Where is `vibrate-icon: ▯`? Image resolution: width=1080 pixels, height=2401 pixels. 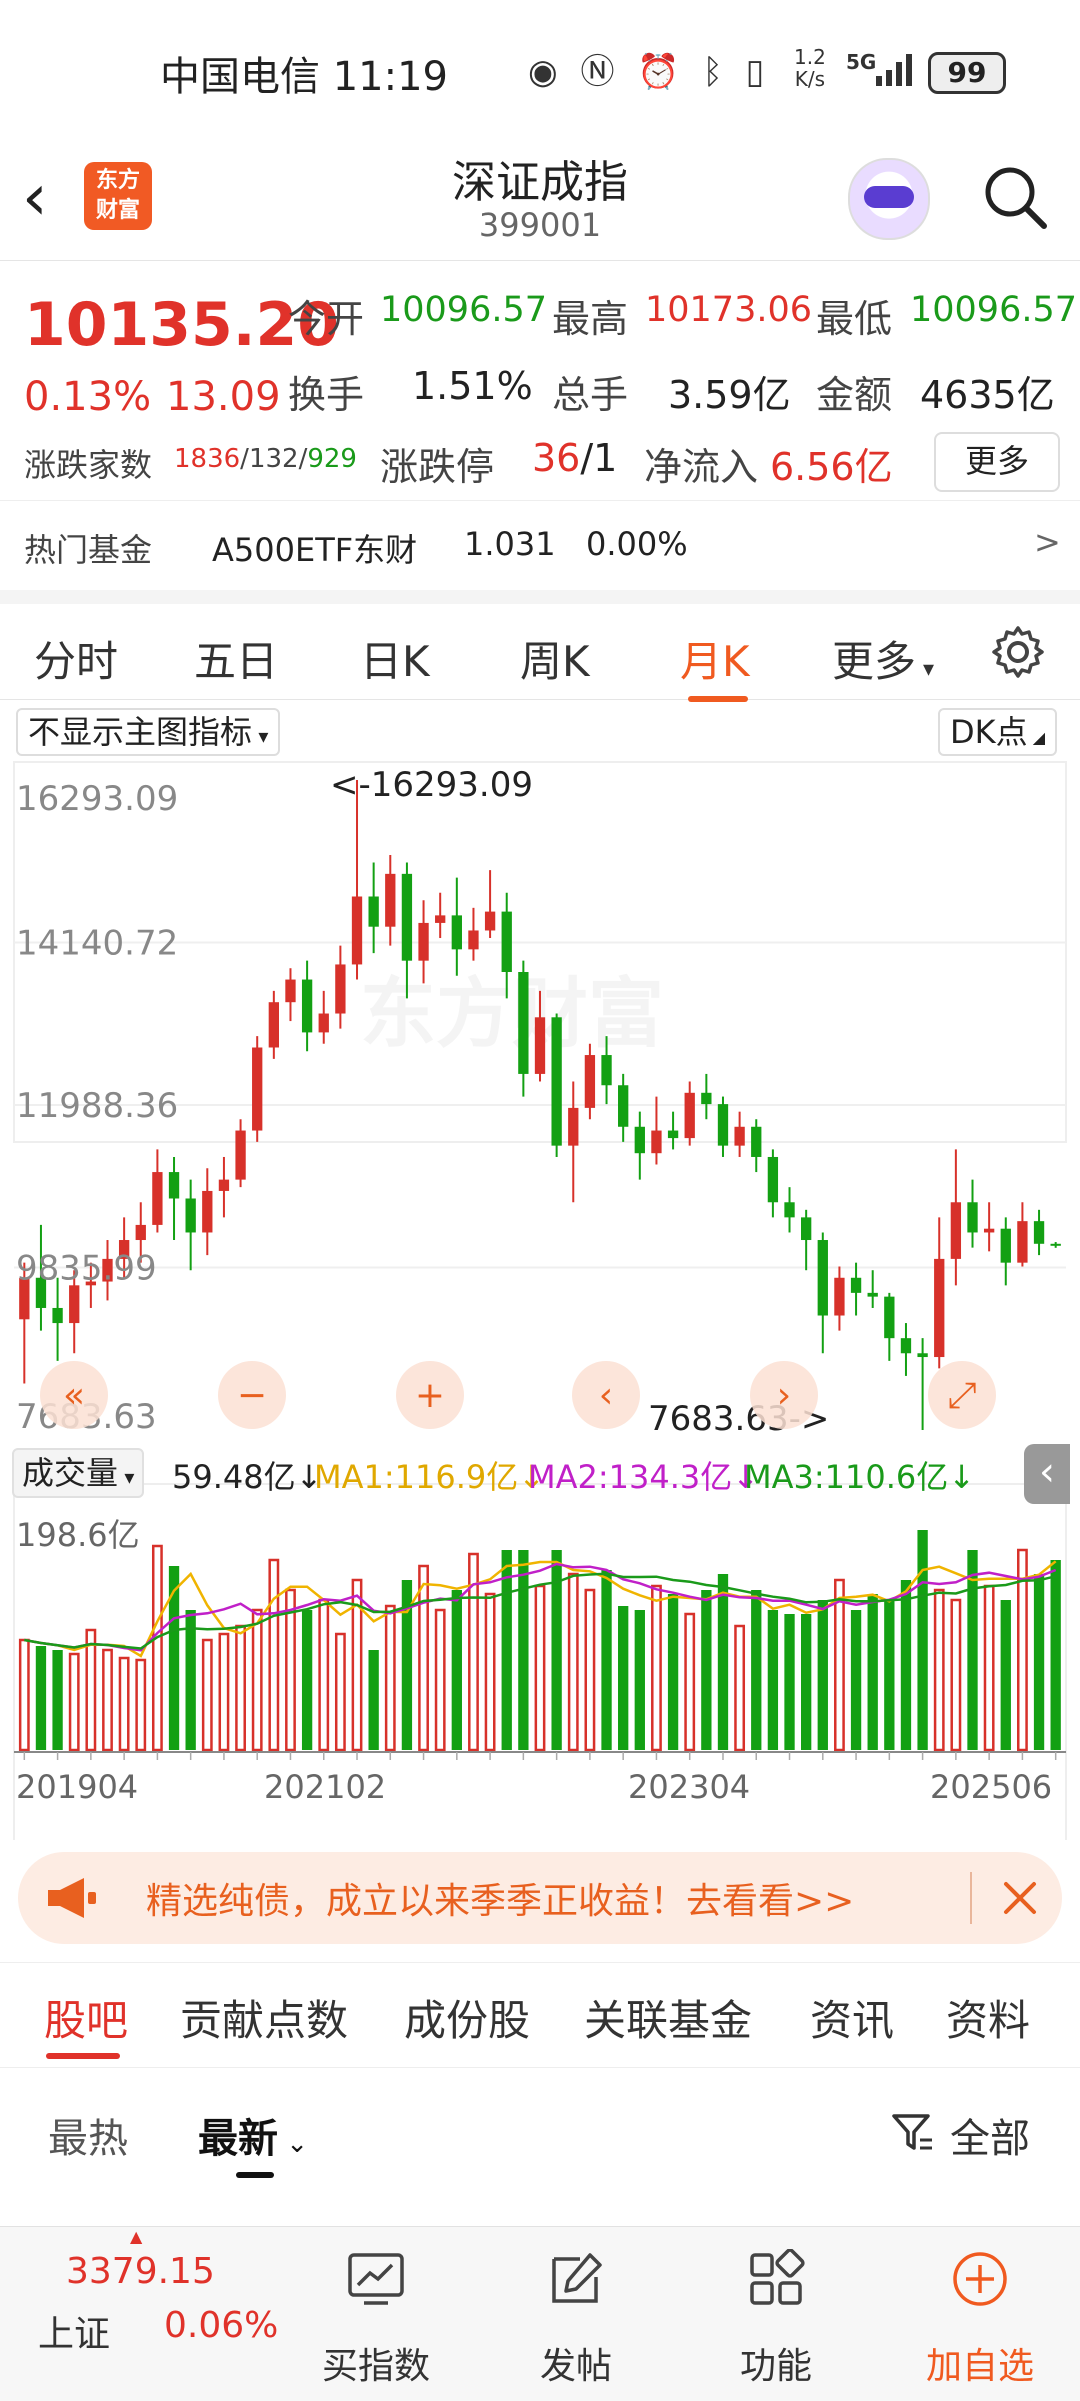
vibrate-icon: ▯ is located at coordinates (758, 72).